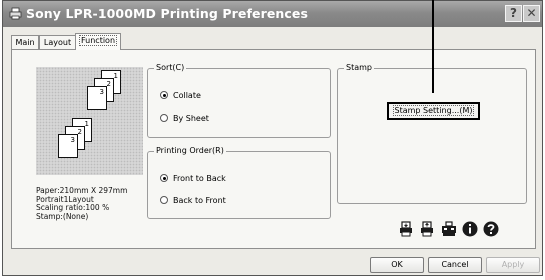 This screenshot has height=280, width=545. What do you see at coordinates (170, 68) in the screenshot?
I see `sort-group-label: Sort(C)` at bounding box center [170, 68].